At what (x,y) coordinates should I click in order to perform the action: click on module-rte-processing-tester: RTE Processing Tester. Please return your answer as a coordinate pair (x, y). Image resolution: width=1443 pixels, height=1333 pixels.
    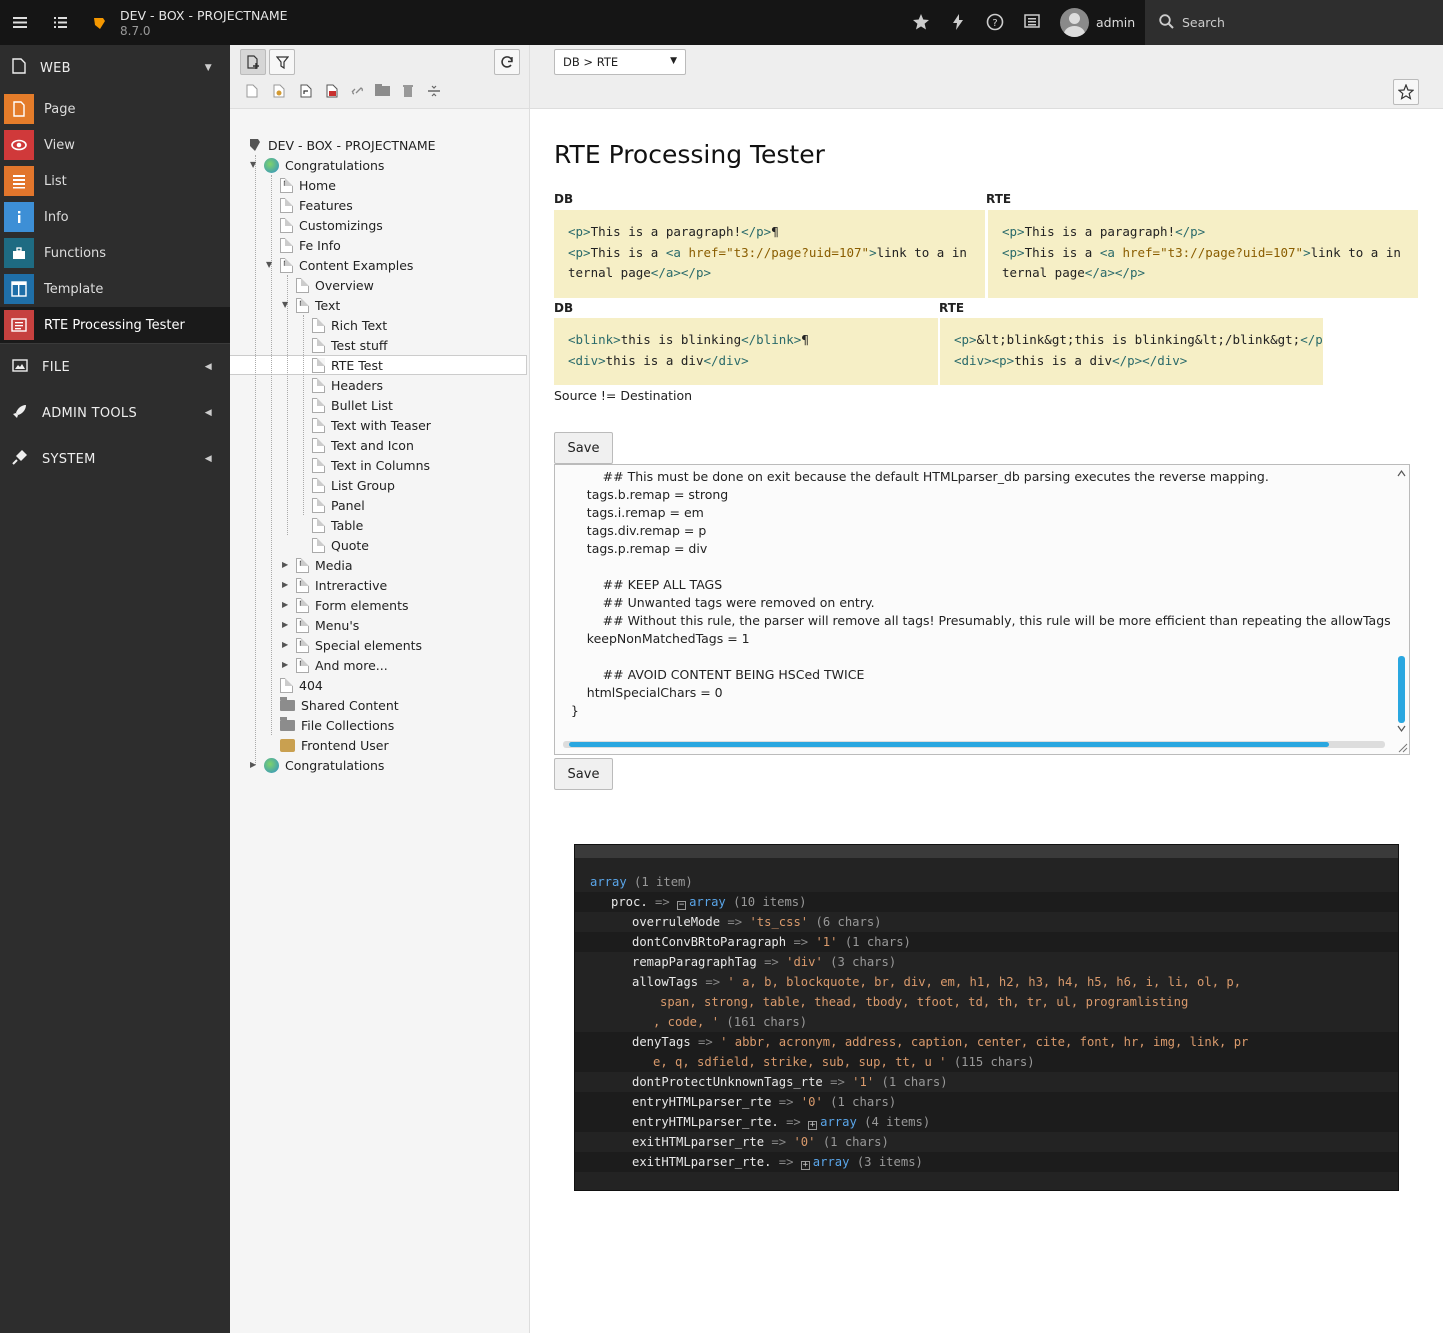
    Looking at the image, I should click on (115, 325).